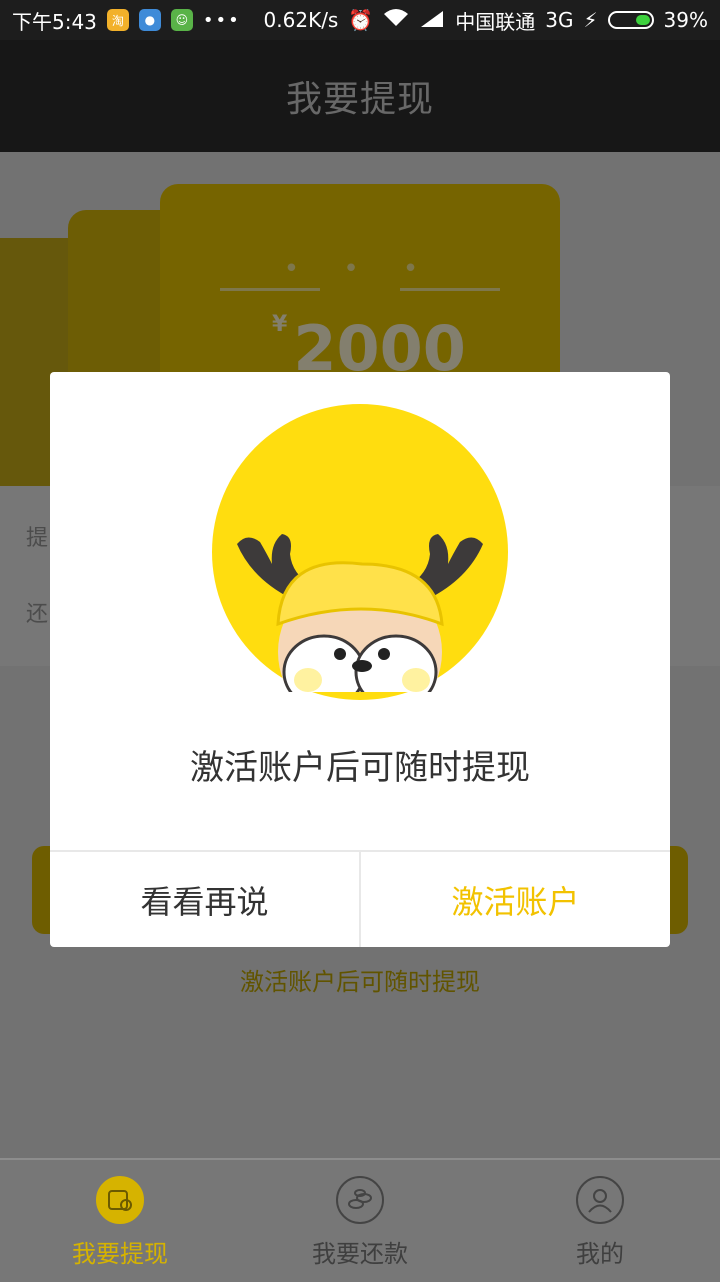  What do you see at coordinates (559, 20) in the screenshot?
I see `network-type: 3G` at bounding box center [559, 20].